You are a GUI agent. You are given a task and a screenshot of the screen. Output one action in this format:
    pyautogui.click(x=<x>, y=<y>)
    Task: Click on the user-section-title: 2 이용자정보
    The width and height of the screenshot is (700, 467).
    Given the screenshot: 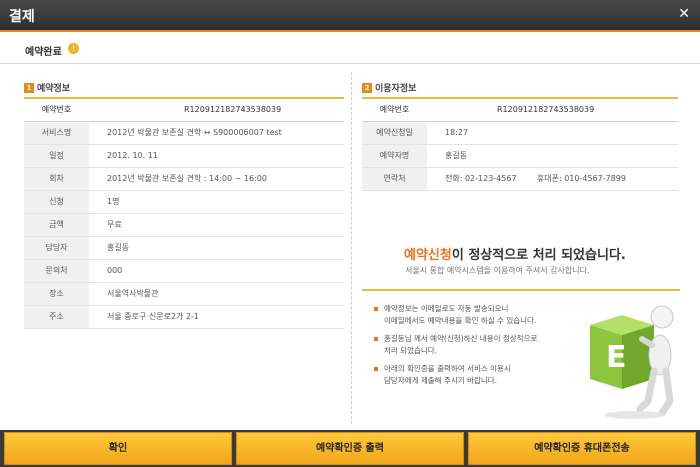 What is the action you would take?
    pyautogui.click(x=389, y=87)
    